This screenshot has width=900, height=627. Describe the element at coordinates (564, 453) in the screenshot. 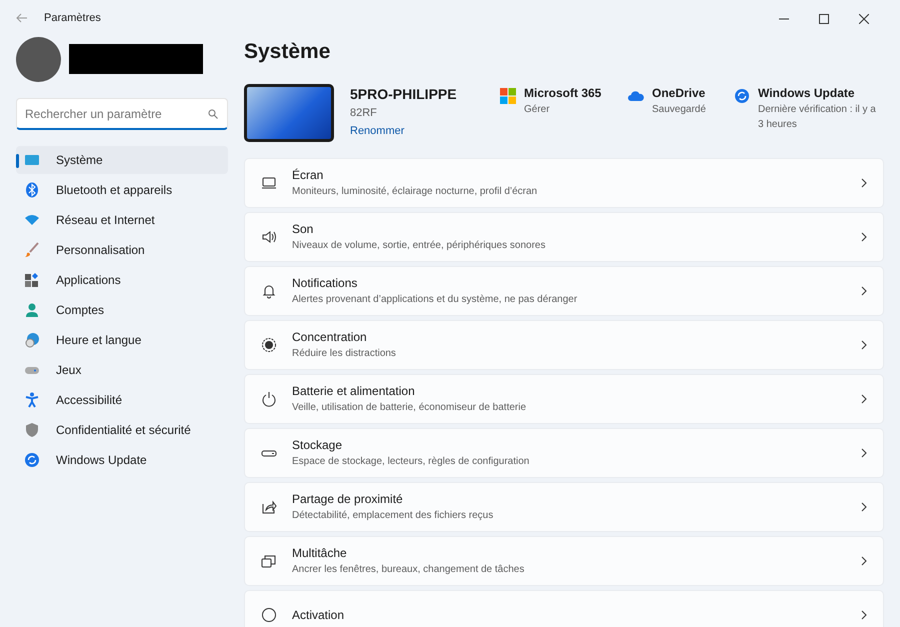

I see `settings-card: Stockage Espace de stockage, lecteurs, règles de configuration` at that location.